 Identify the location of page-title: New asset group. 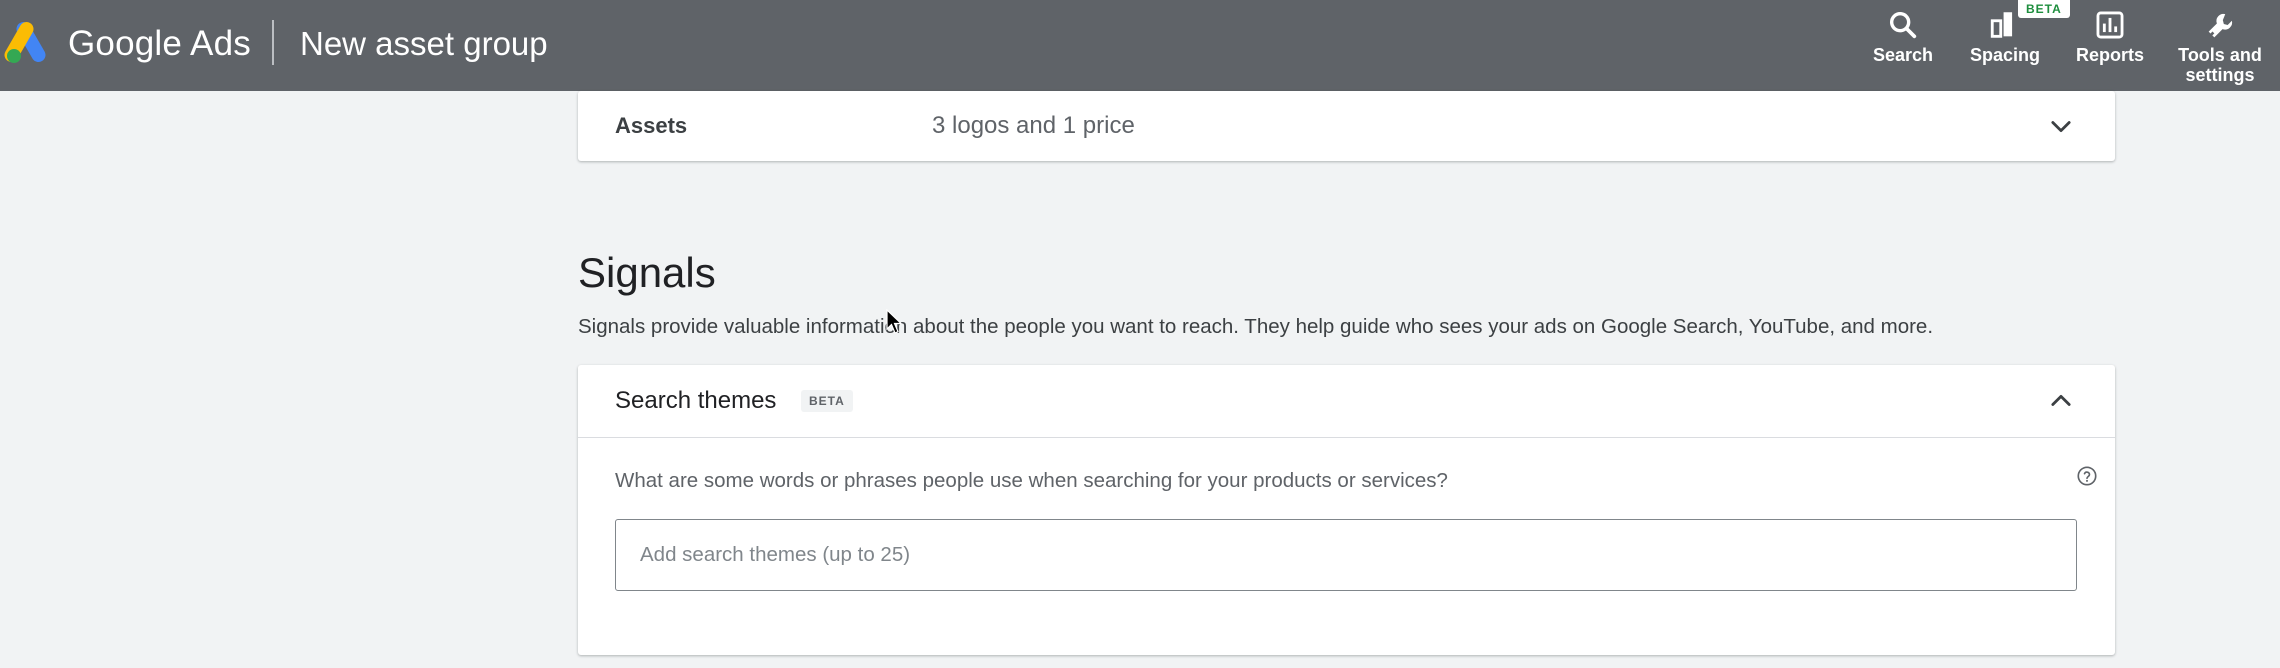
(424, 43).